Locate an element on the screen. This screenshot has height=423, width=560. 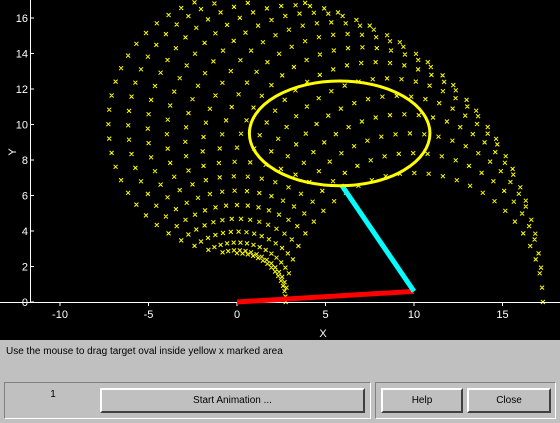
x-tick-label: -5 is located at coordinates (149, 315).